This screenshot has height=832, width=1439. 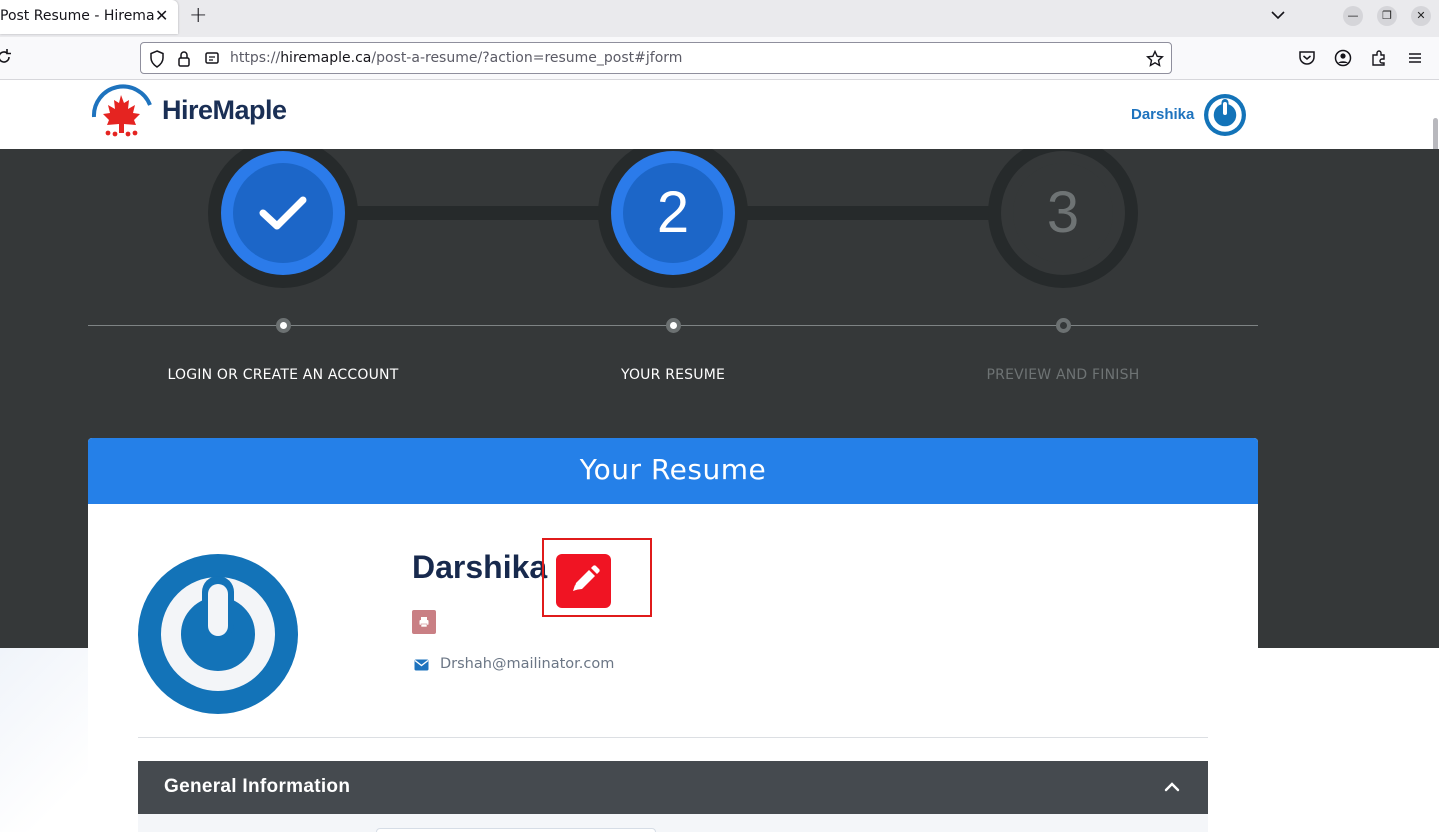 I want to click on url-host: hiremaple.ca, so click(x=326, y=58).